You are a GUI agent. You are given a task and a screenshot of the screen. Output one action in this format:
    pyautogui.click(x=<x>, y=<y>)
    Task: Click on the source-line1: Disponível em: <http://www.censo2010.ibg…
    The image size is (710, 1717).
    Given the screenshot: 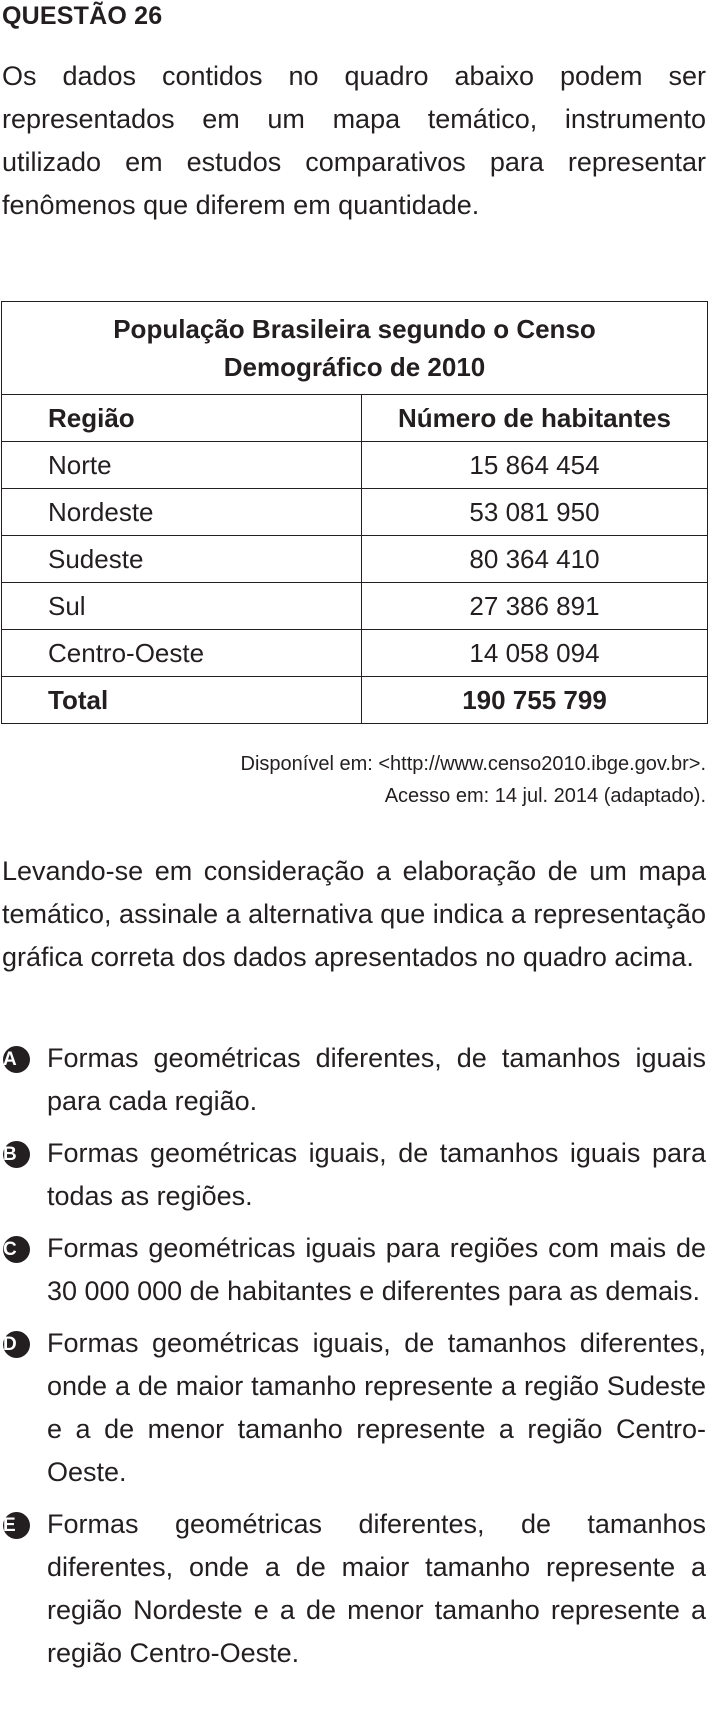 What is the action you would take?
    pyautogui.click(x=473, y=764)
    